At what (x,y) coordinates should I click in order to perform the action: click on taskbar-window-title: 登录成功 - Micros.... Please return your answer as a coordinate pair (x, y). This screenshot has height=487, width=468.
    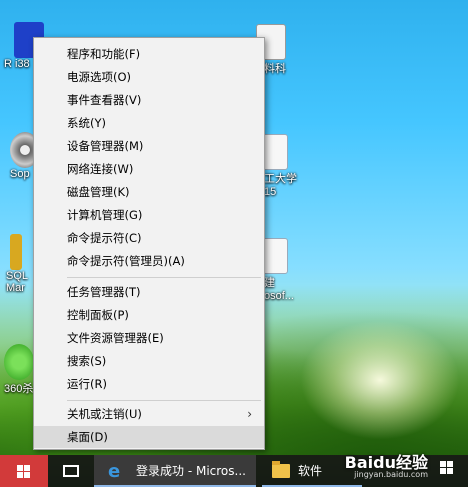
    Looking at the image, I should click on (191, 471).